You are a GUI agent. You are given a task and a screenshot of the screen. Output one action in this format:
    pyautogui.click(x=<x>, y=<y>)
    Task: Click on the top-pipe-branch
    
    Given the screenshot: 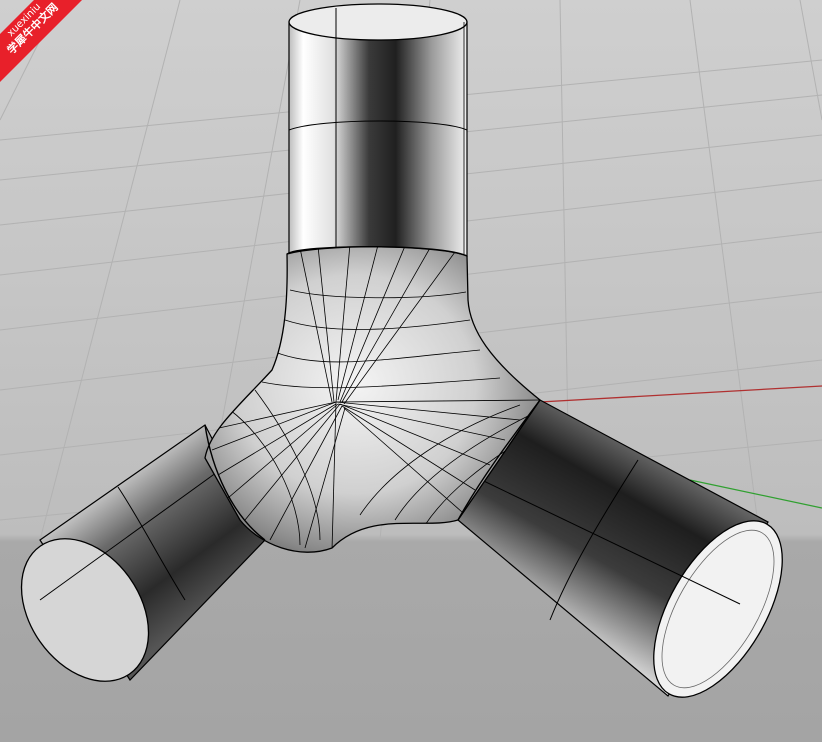 What is the action you would take?
    pyautogui.click(x=378, y=130)
    